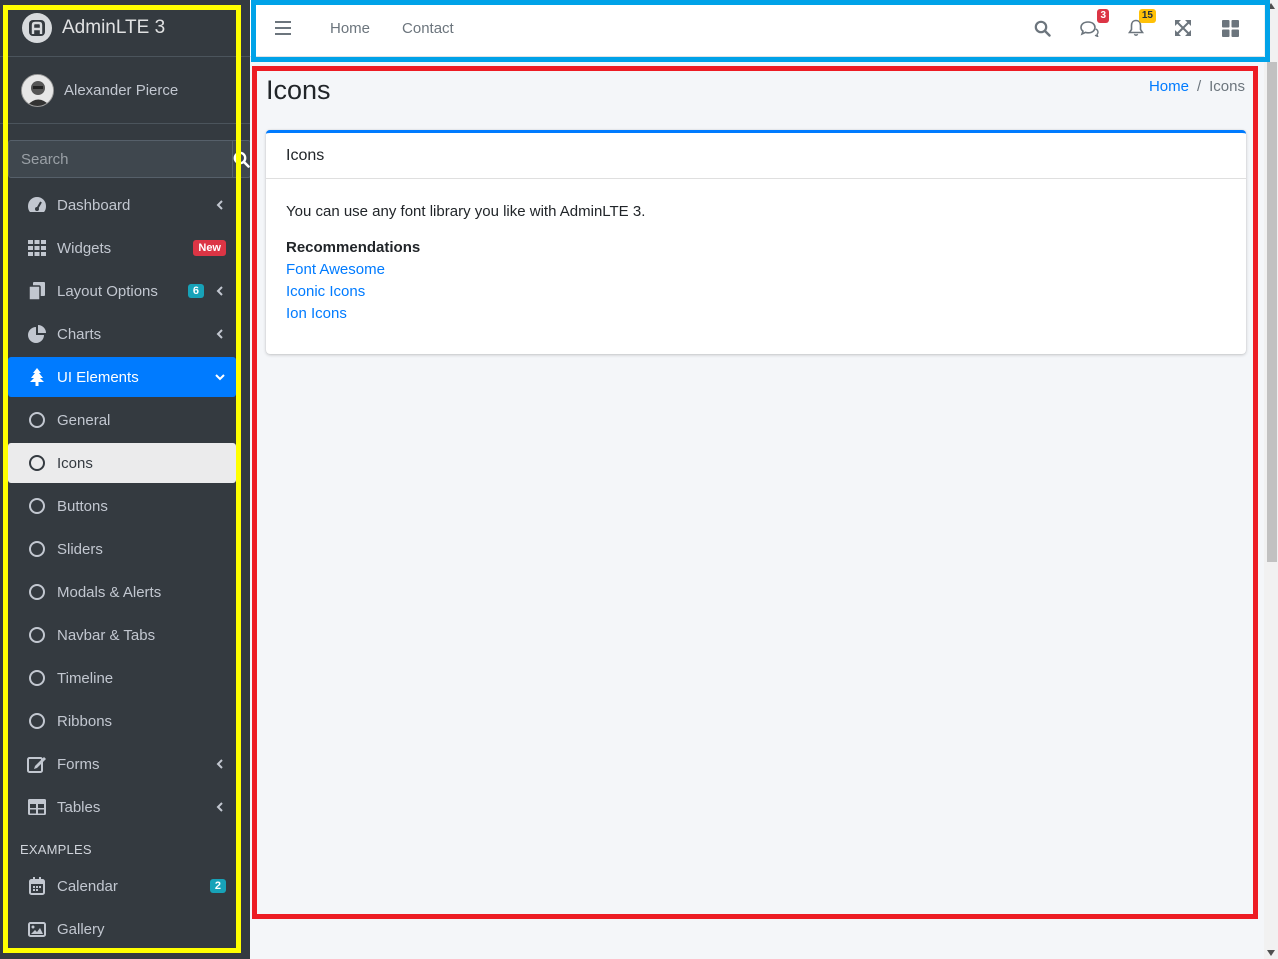 This screenshot has width=1278, height=959. What do you see at coordinates (75, 463) in the screenshot?
I see `sidebar-item-label: Icons` at bounding box center [75, 463].